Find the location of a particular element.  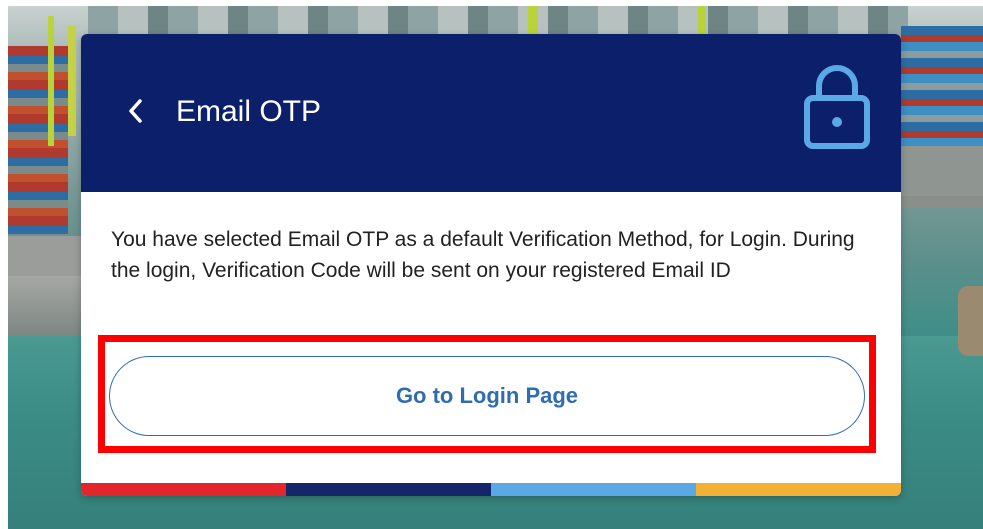

chevron-left-icon is located at coordinates (136, 111).